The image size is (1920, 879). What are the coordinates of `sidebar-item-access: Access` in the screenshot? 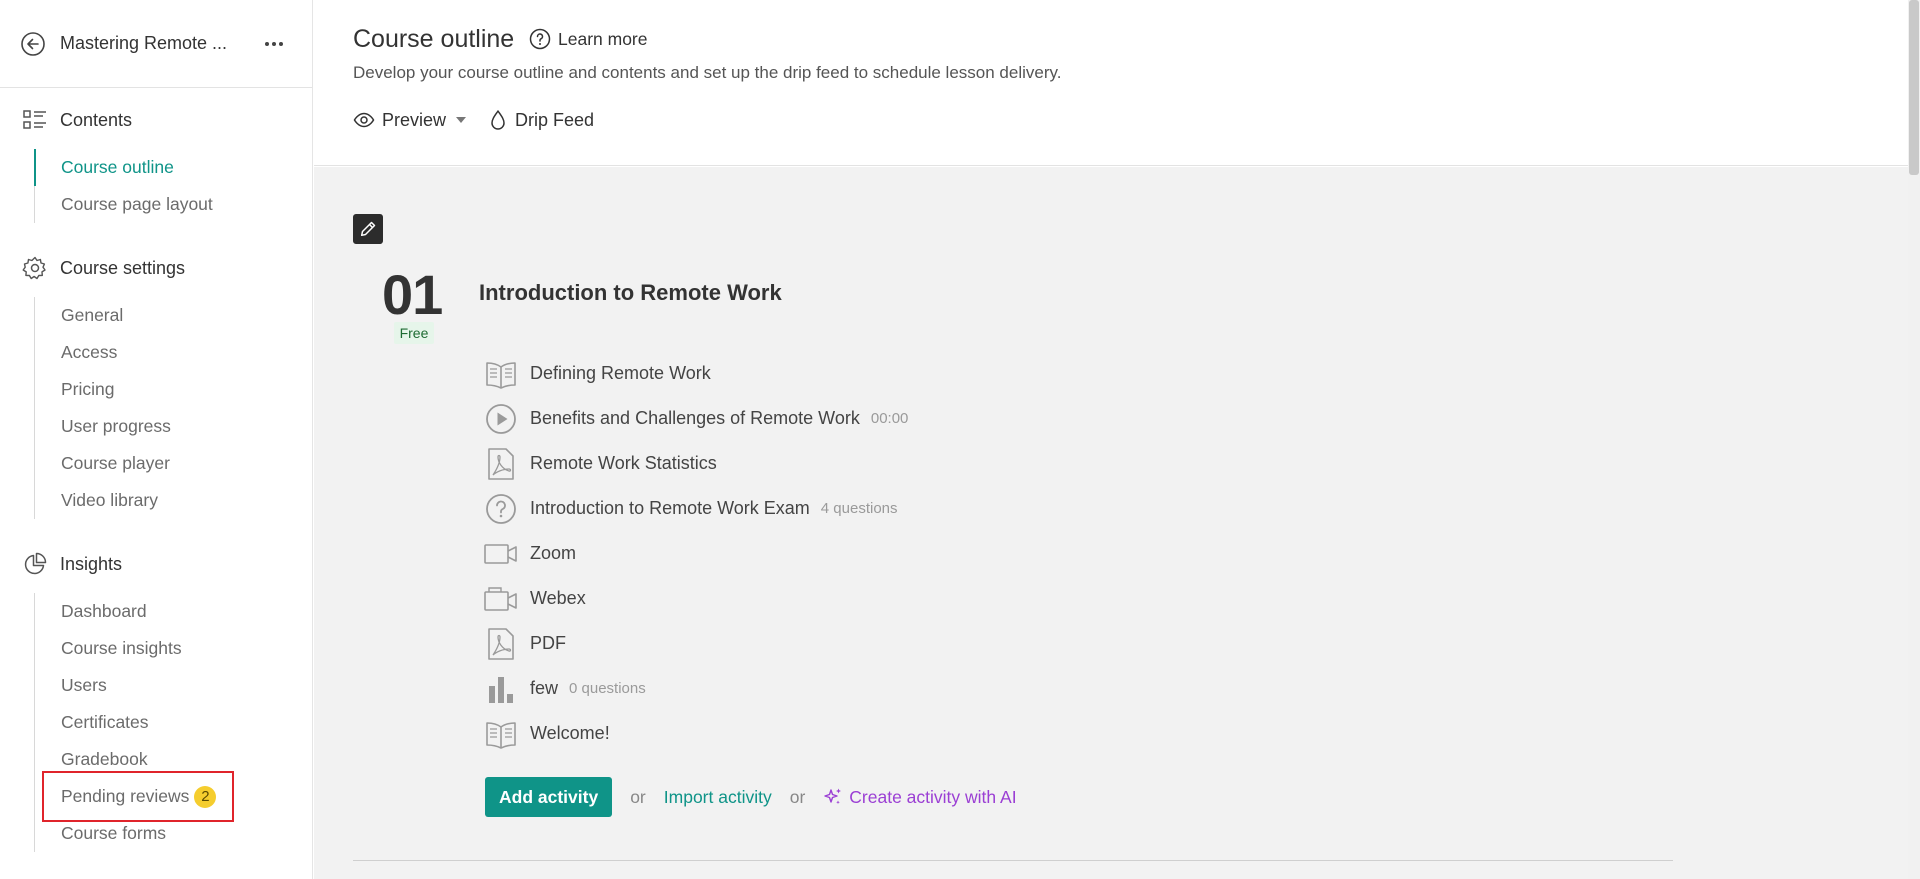 It's located at (103, 352).